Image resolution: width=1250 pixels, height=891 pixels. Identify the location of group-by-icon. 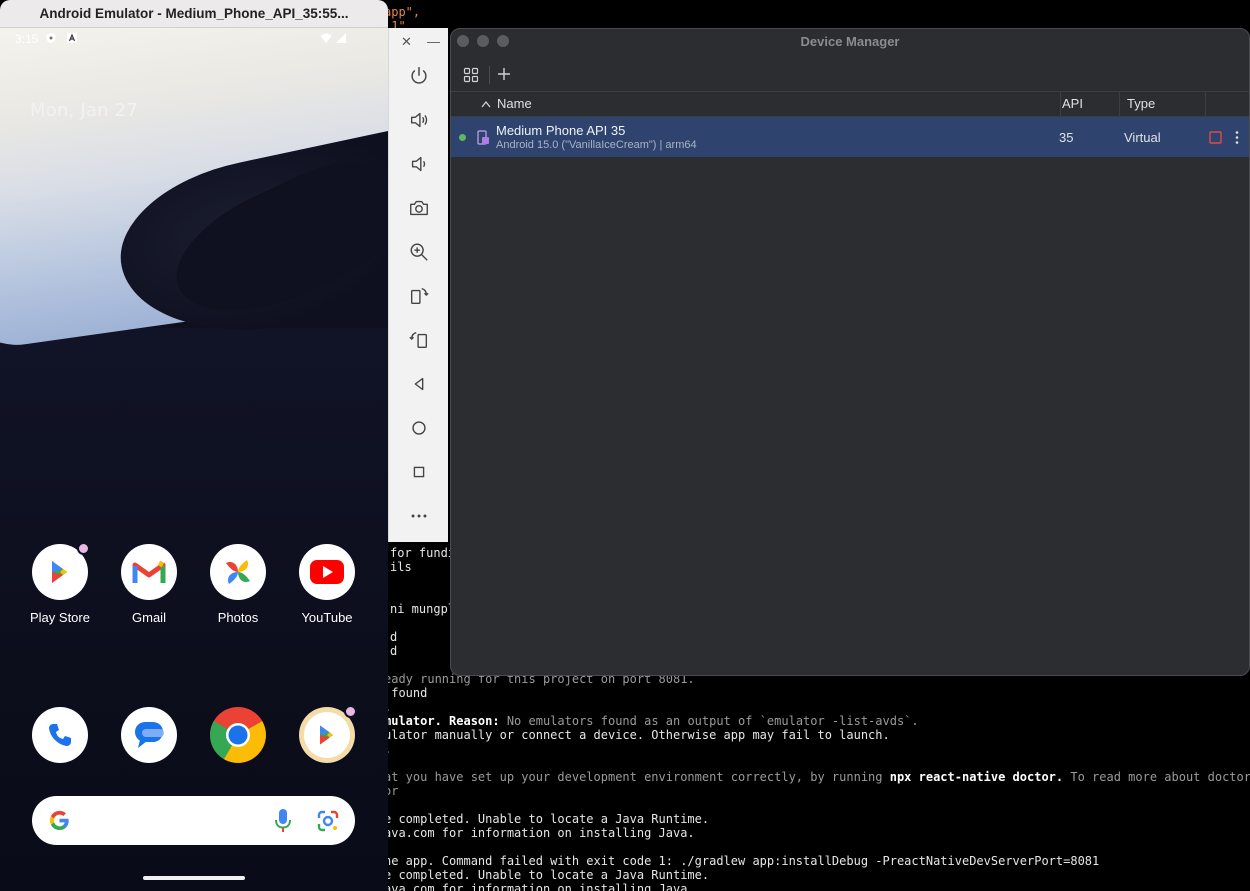
(471, 75).